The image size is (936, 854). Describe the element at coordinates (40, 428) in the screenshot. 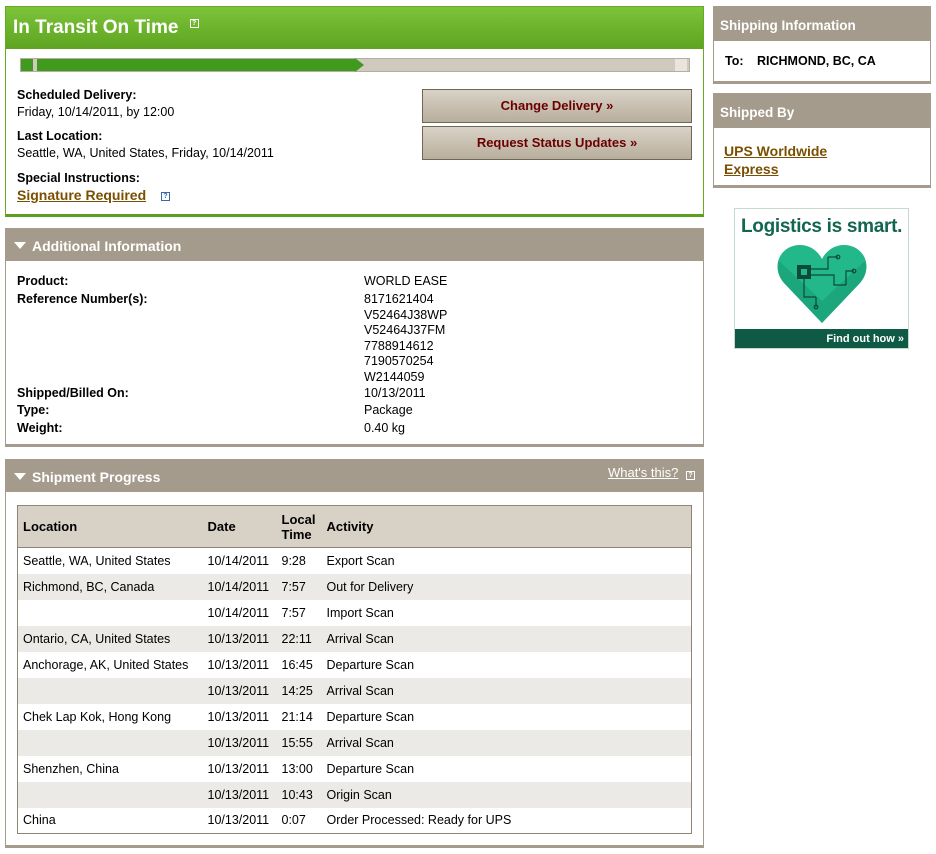

I see `weight-label: Weight:` at that location.